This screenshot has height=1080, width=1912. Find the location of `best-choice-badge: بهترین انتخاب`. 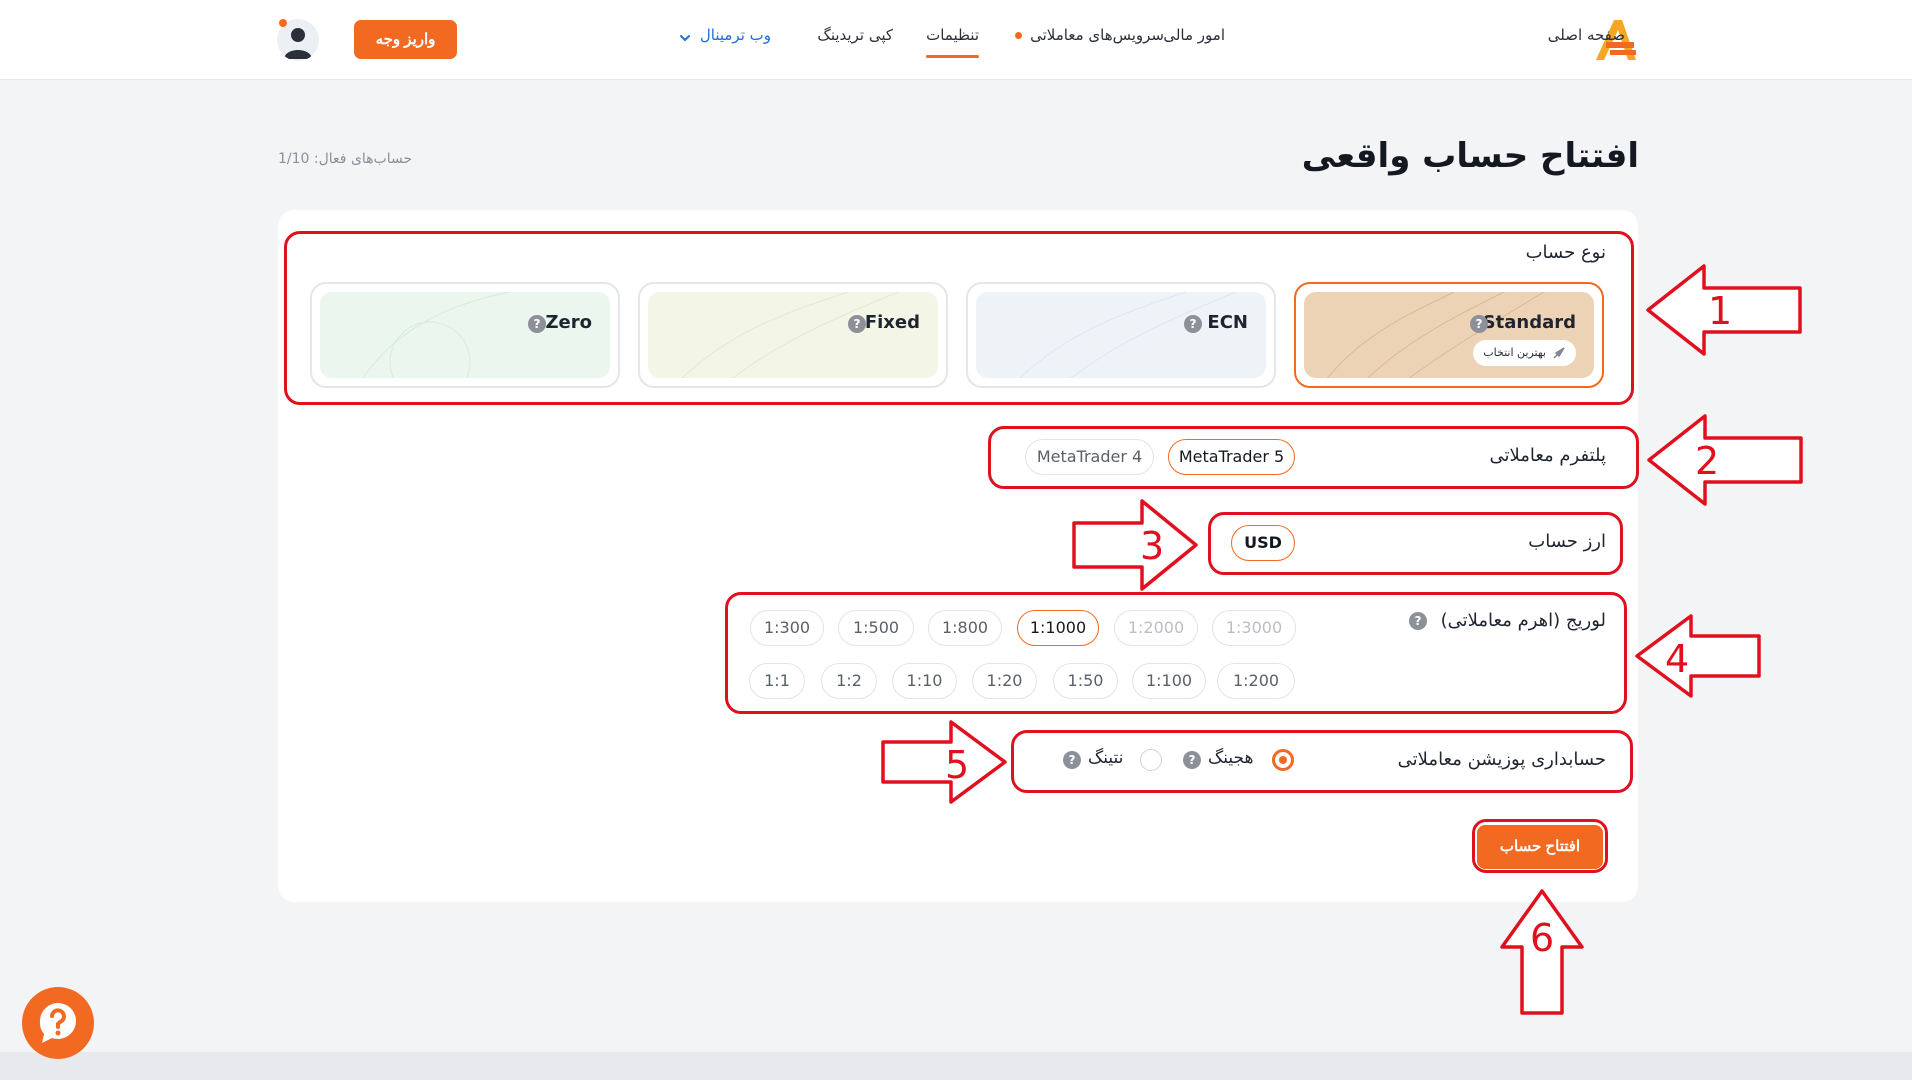

best-choice-badge: بهترین انتخاب is located at coordinates (1524, 353).